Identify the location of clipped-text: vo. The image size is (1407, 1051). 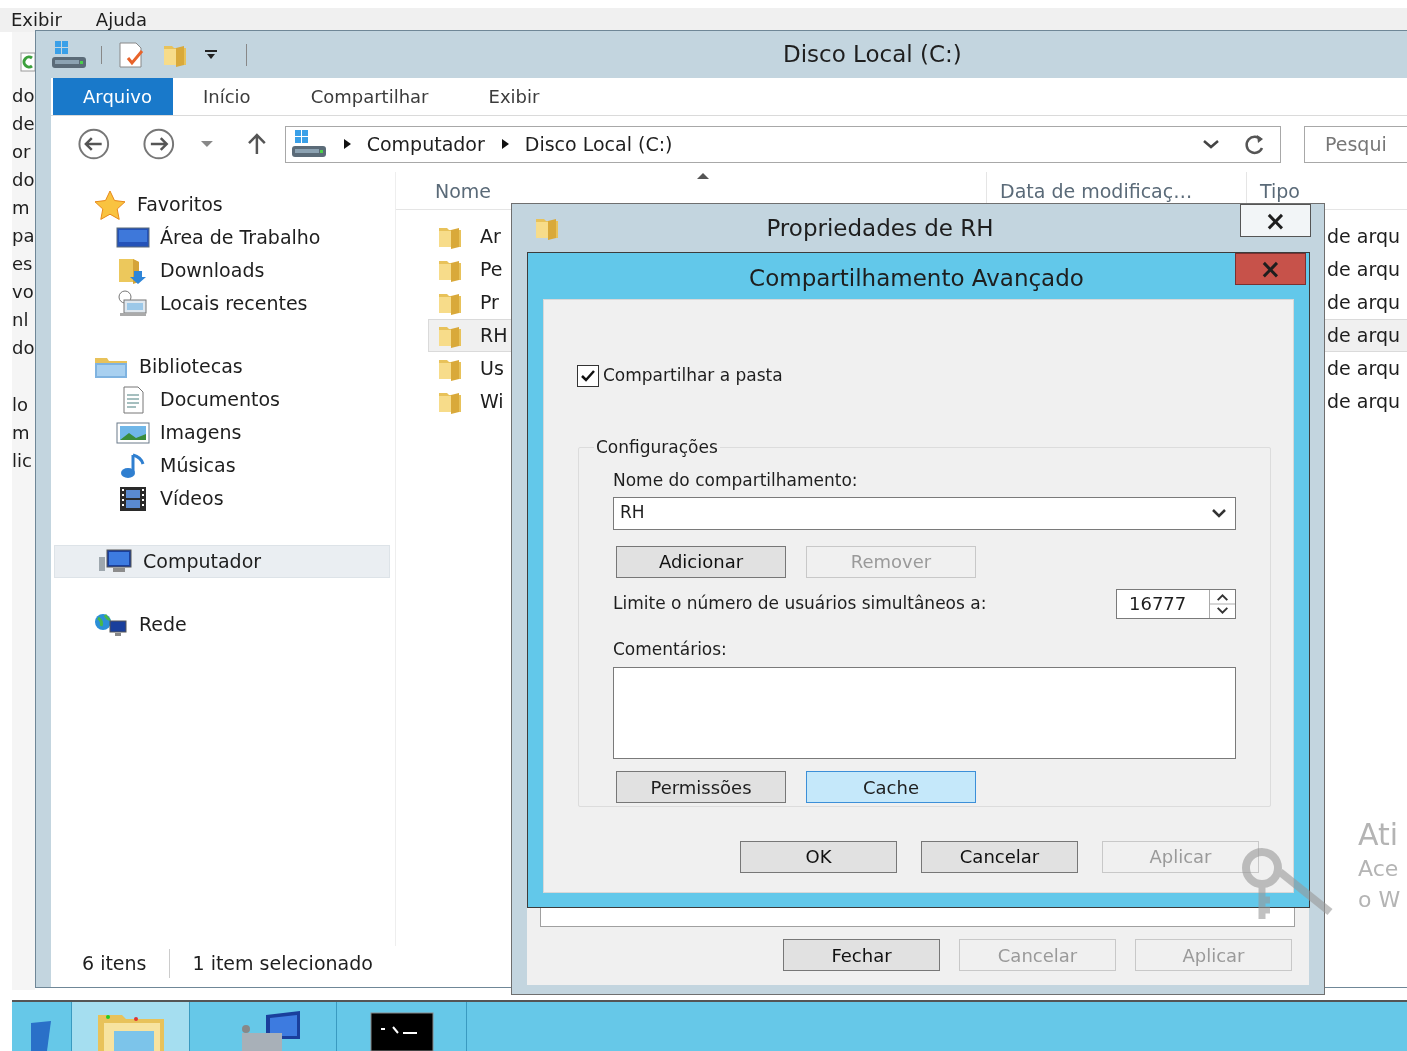
(23, 292).